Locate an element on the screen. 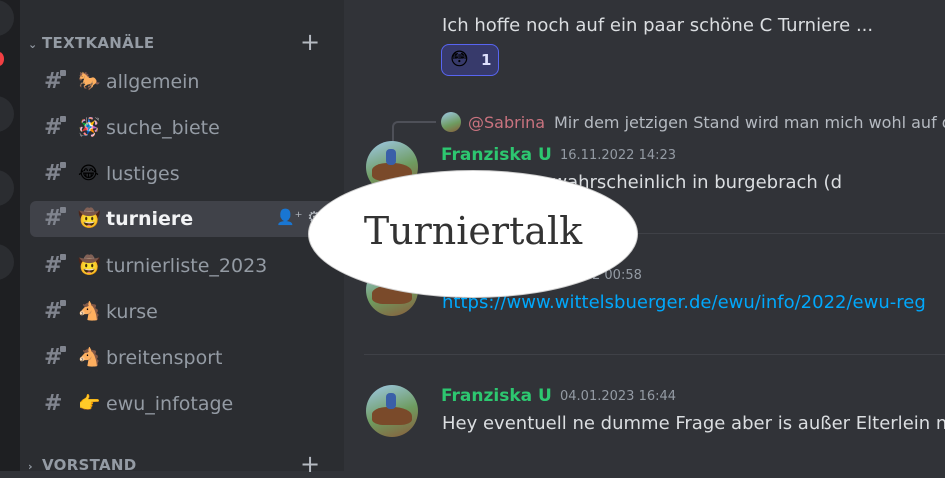  channel-emoji: 🐎 is located at coordinates (89, 81).